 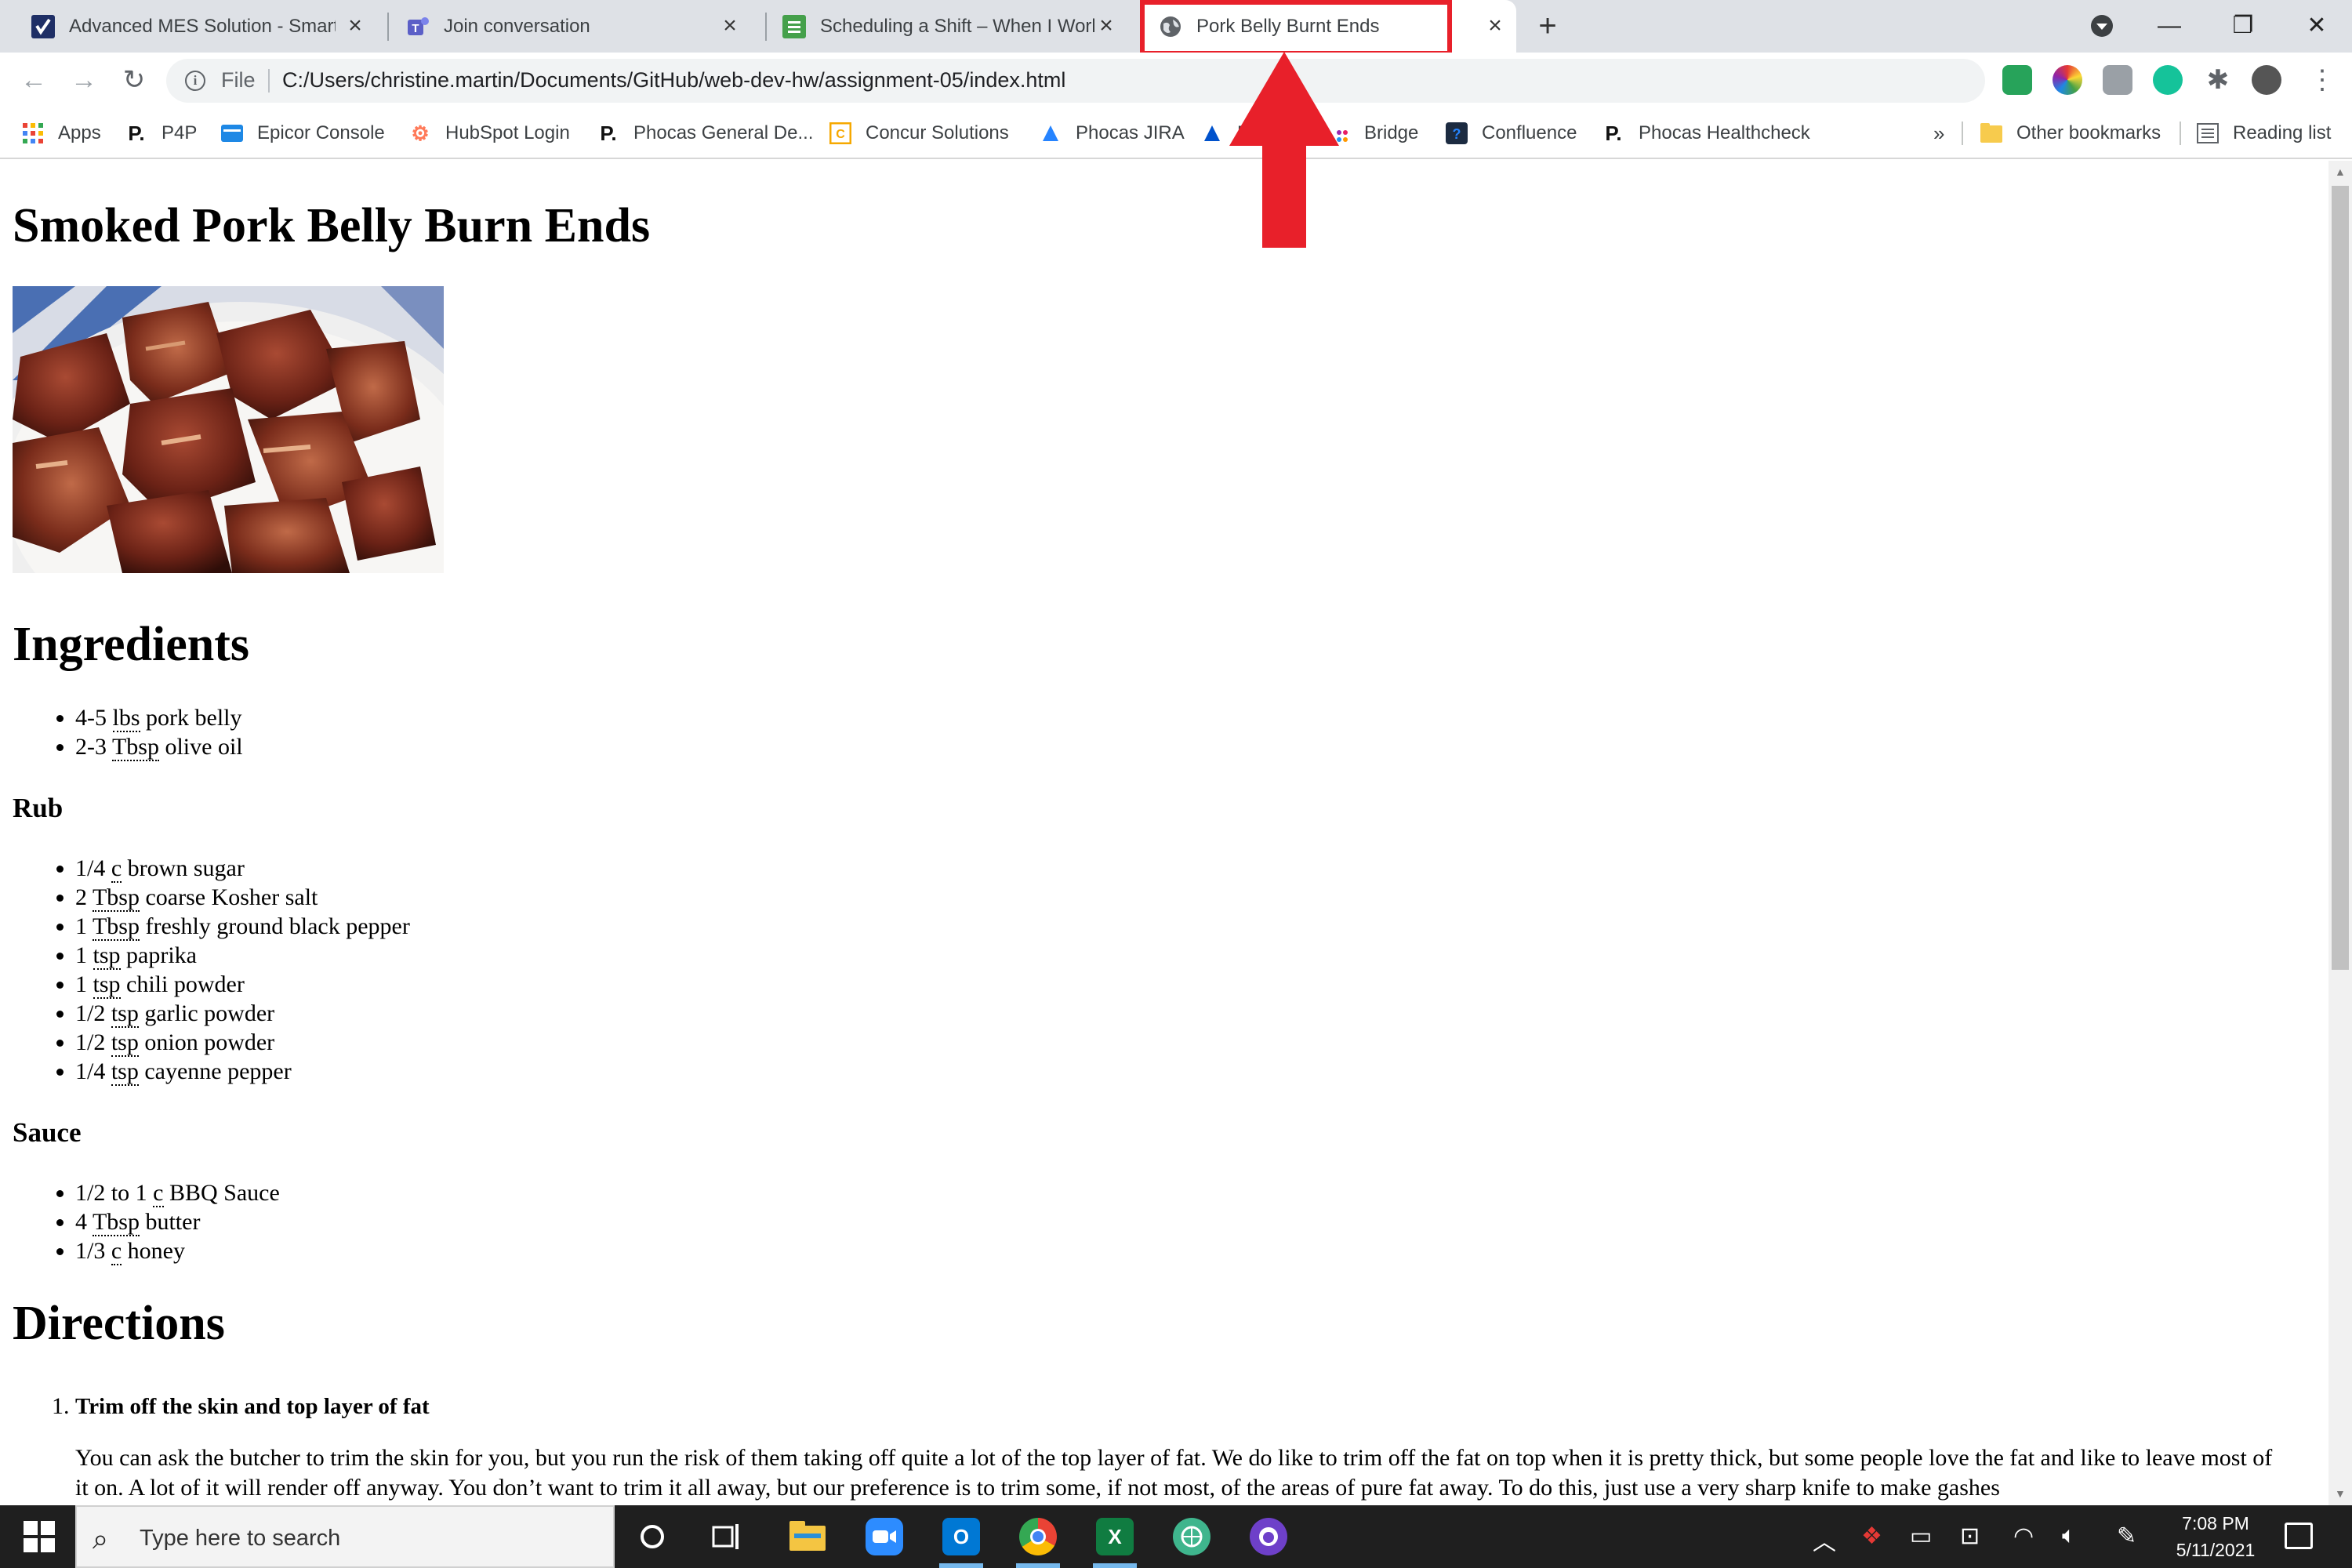 I want to click on unit-abbr: c, so click(x=117, y=1251).